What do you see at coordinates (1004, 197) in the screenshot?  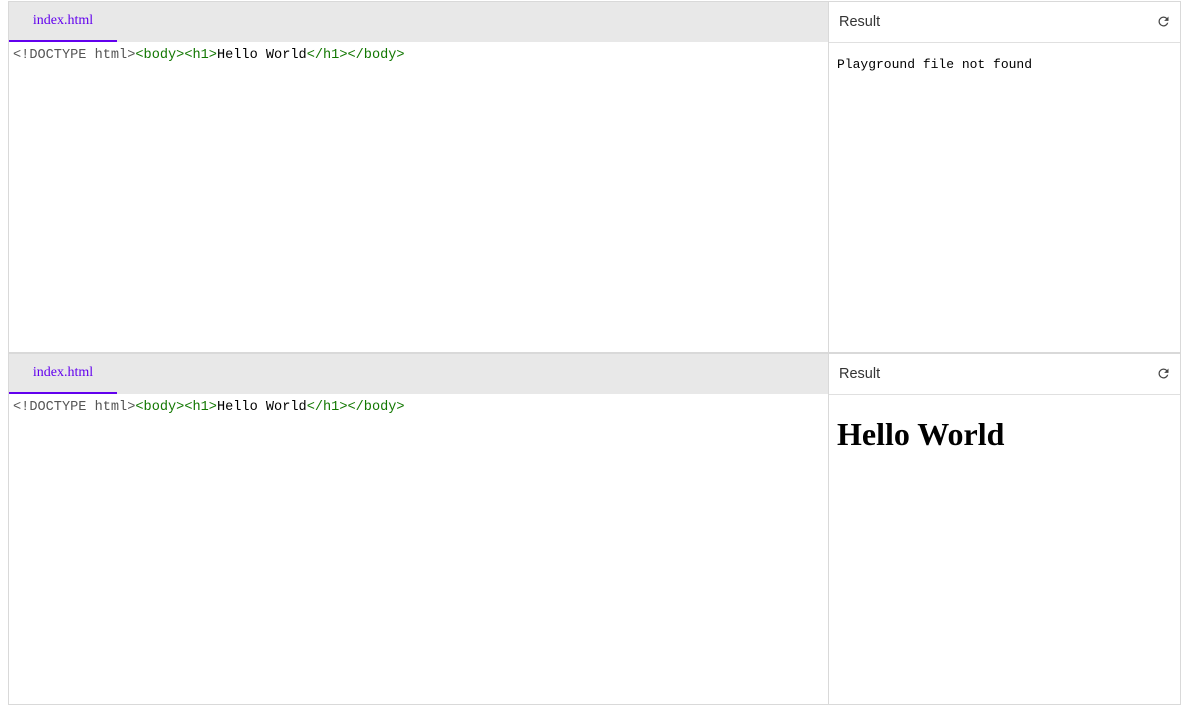 I see `result-body: Playground file not found` at bounding box center [1004, 197].